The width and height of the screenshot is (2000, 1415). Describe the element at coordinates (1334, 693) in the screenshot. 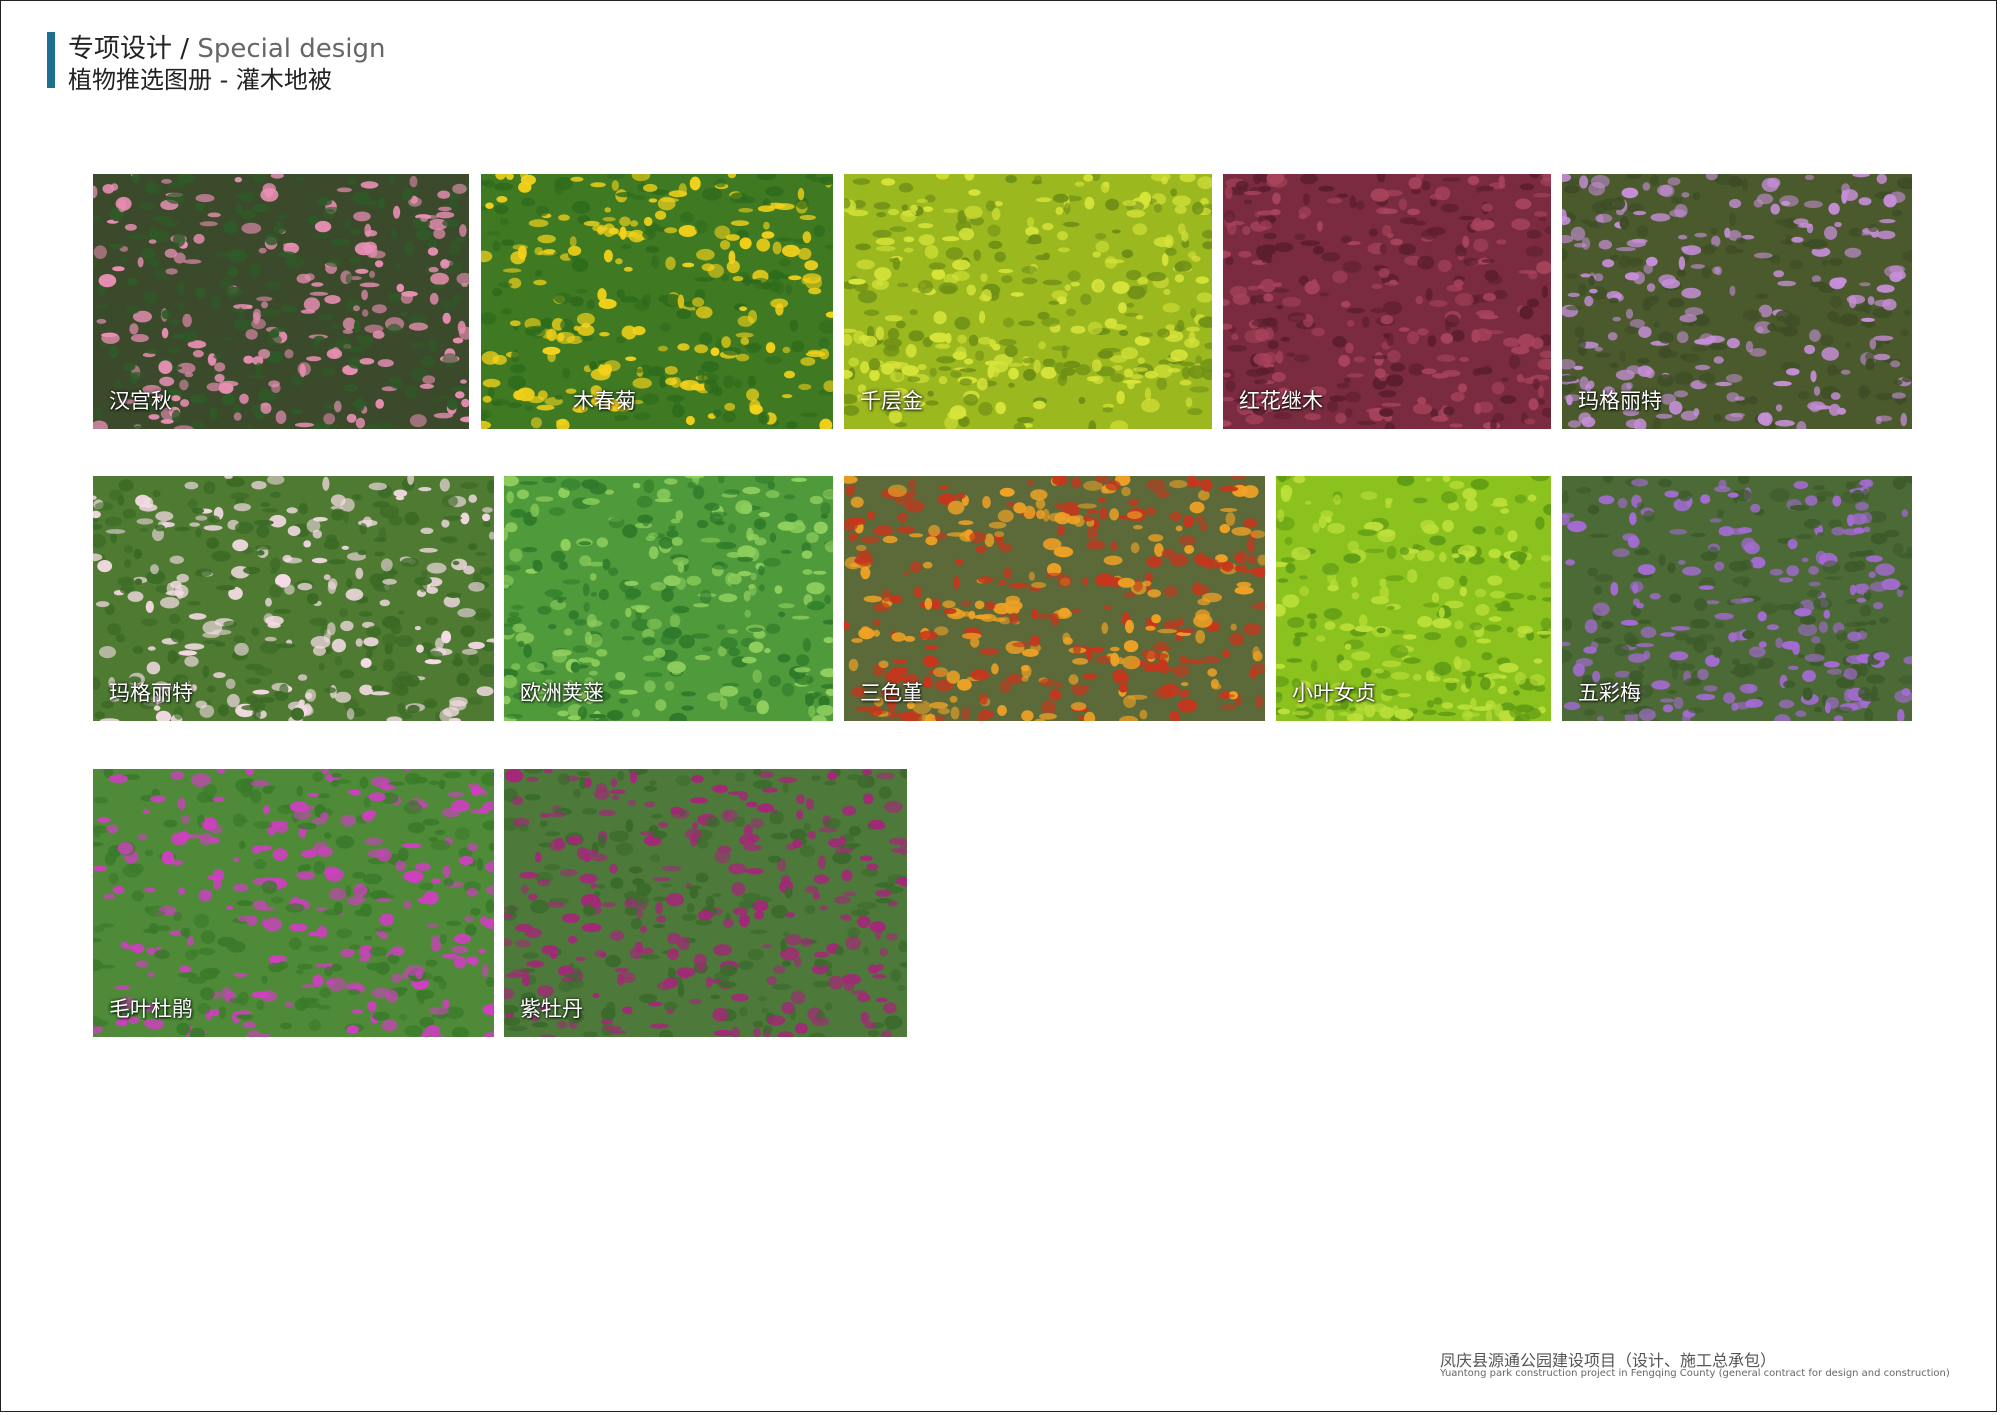

I see `plant-label: 小叶女贞` at that location.